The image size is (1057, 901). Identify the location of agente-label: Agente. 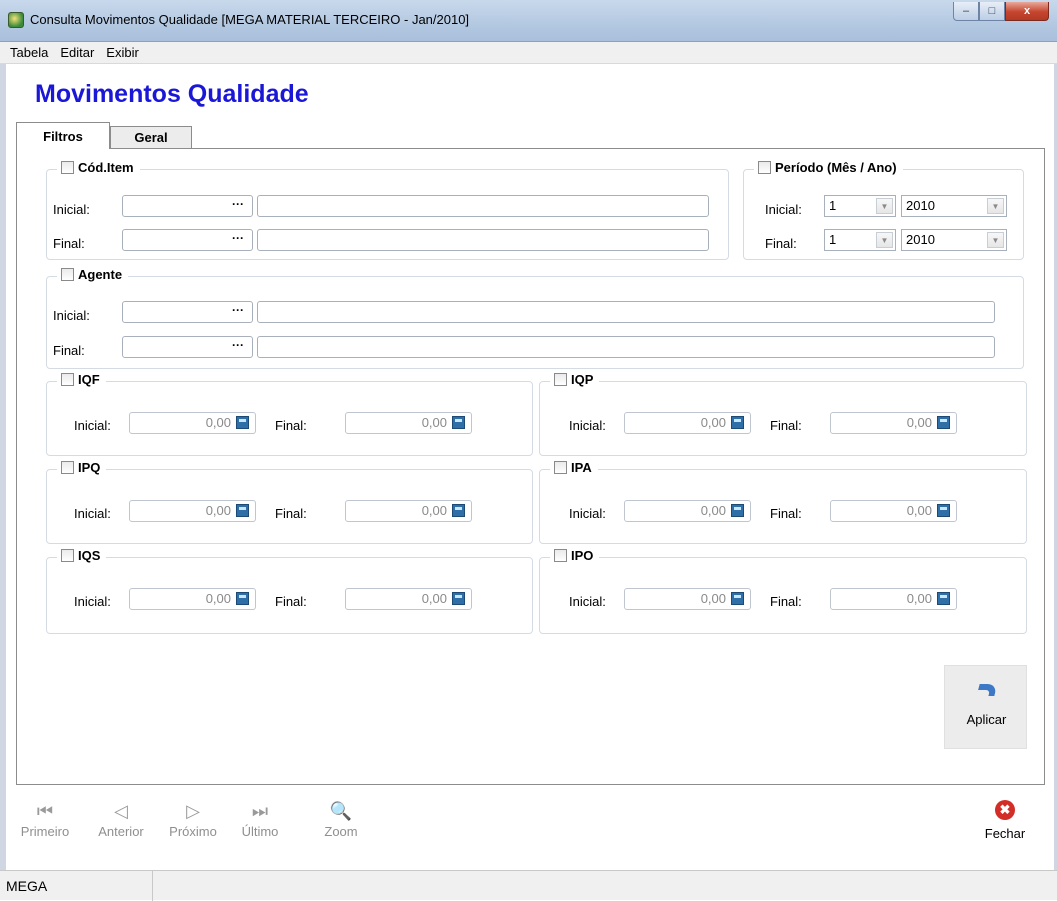
(100, 274).